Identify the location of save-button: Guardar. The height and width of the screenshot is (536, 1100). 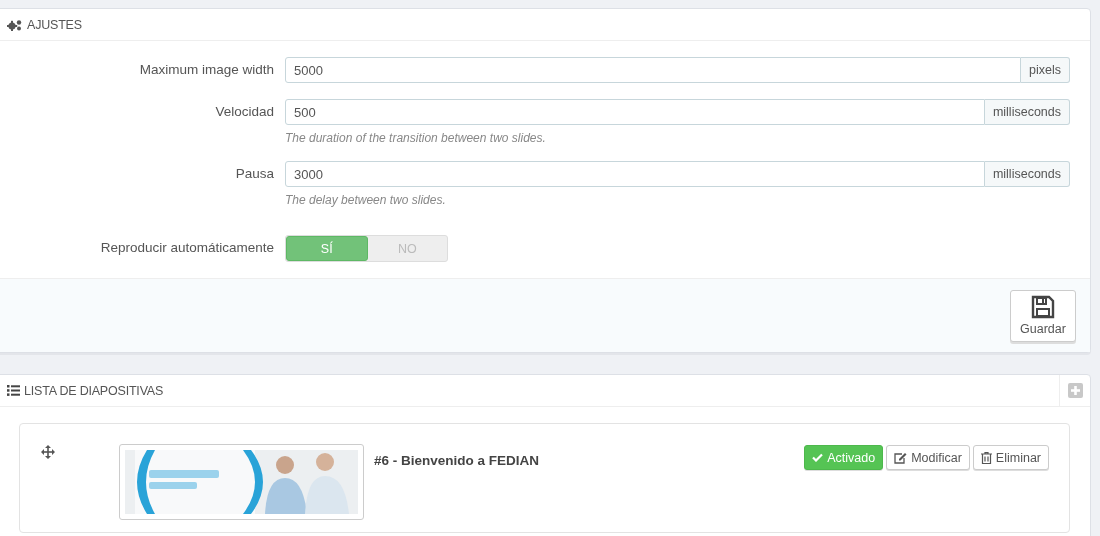
(1043, 315).